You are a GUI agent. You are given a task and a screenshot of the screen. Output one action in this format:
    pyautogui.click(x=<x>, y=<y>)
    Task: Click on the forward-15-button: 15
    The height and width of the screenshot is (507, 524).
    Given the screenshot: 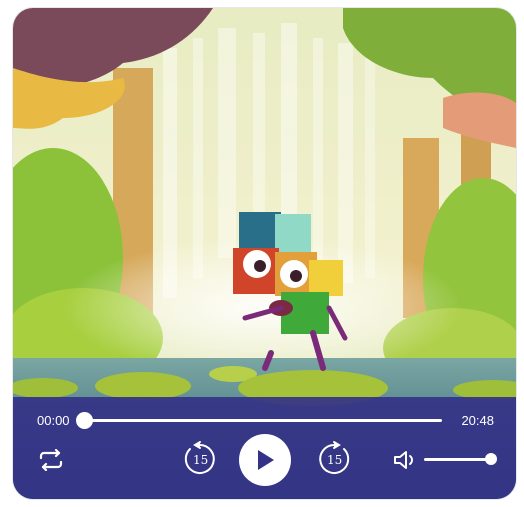 What is the action you would take?
    pyautogui.click(x=334, y=459)
    